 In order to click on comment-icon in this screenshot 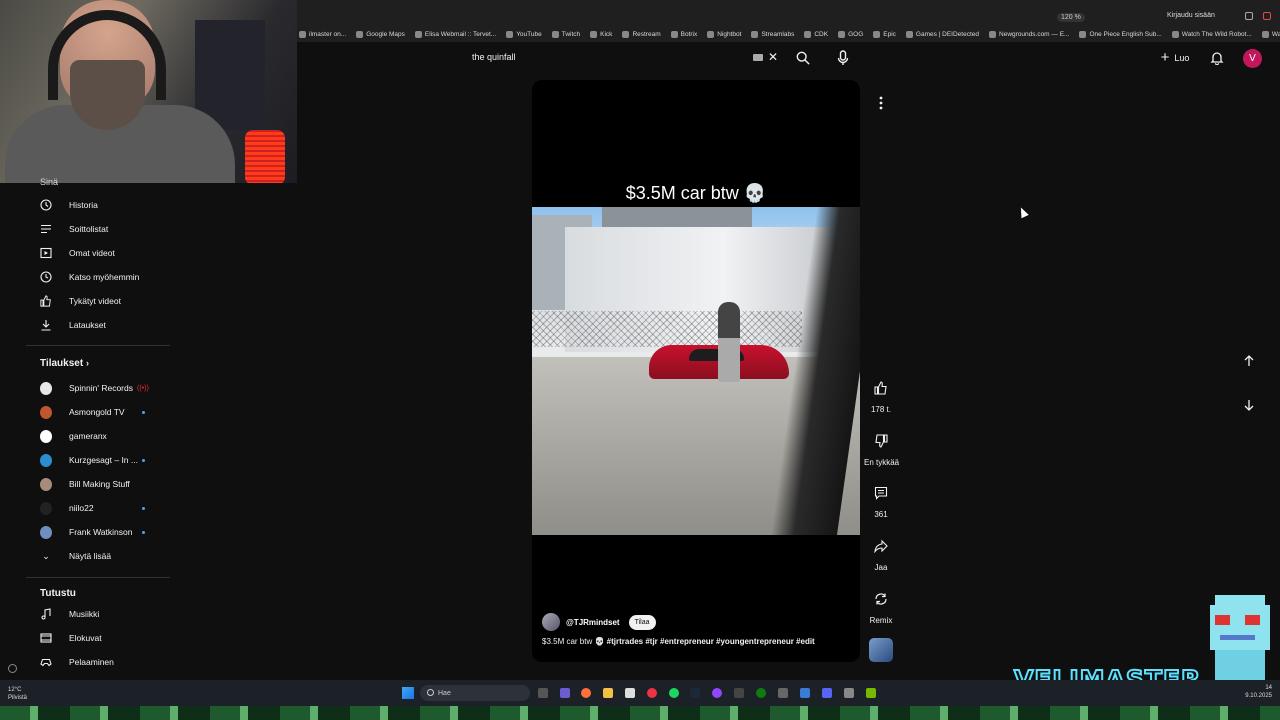, I will do `click(881, 493)`.